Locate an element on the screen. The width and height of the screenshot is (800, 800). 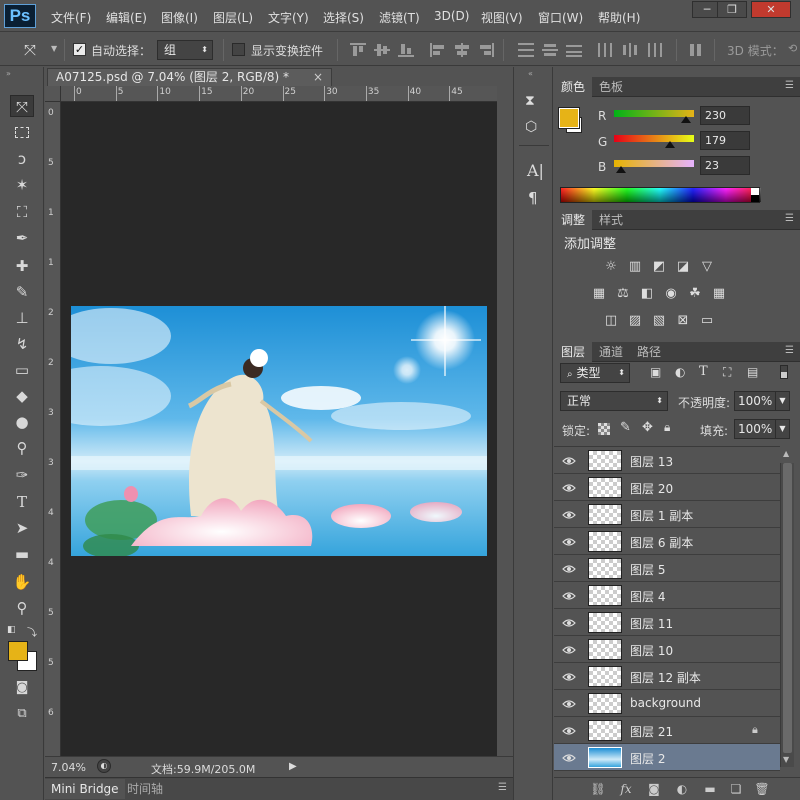
hand-tool-icon: ✋ is located at coordinates (22, 582).